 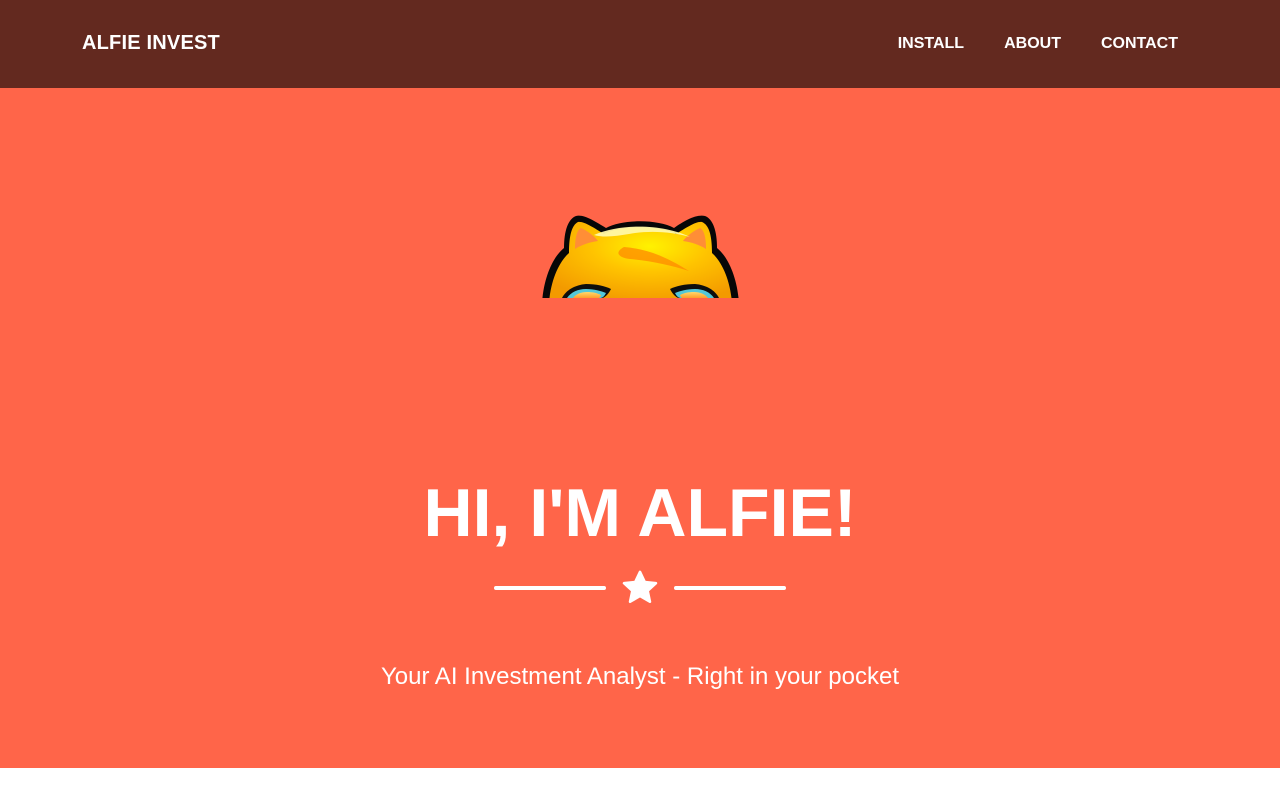 I want to click on brand-logo-link: ALFIE INVEST, so click(x=151, y=43).